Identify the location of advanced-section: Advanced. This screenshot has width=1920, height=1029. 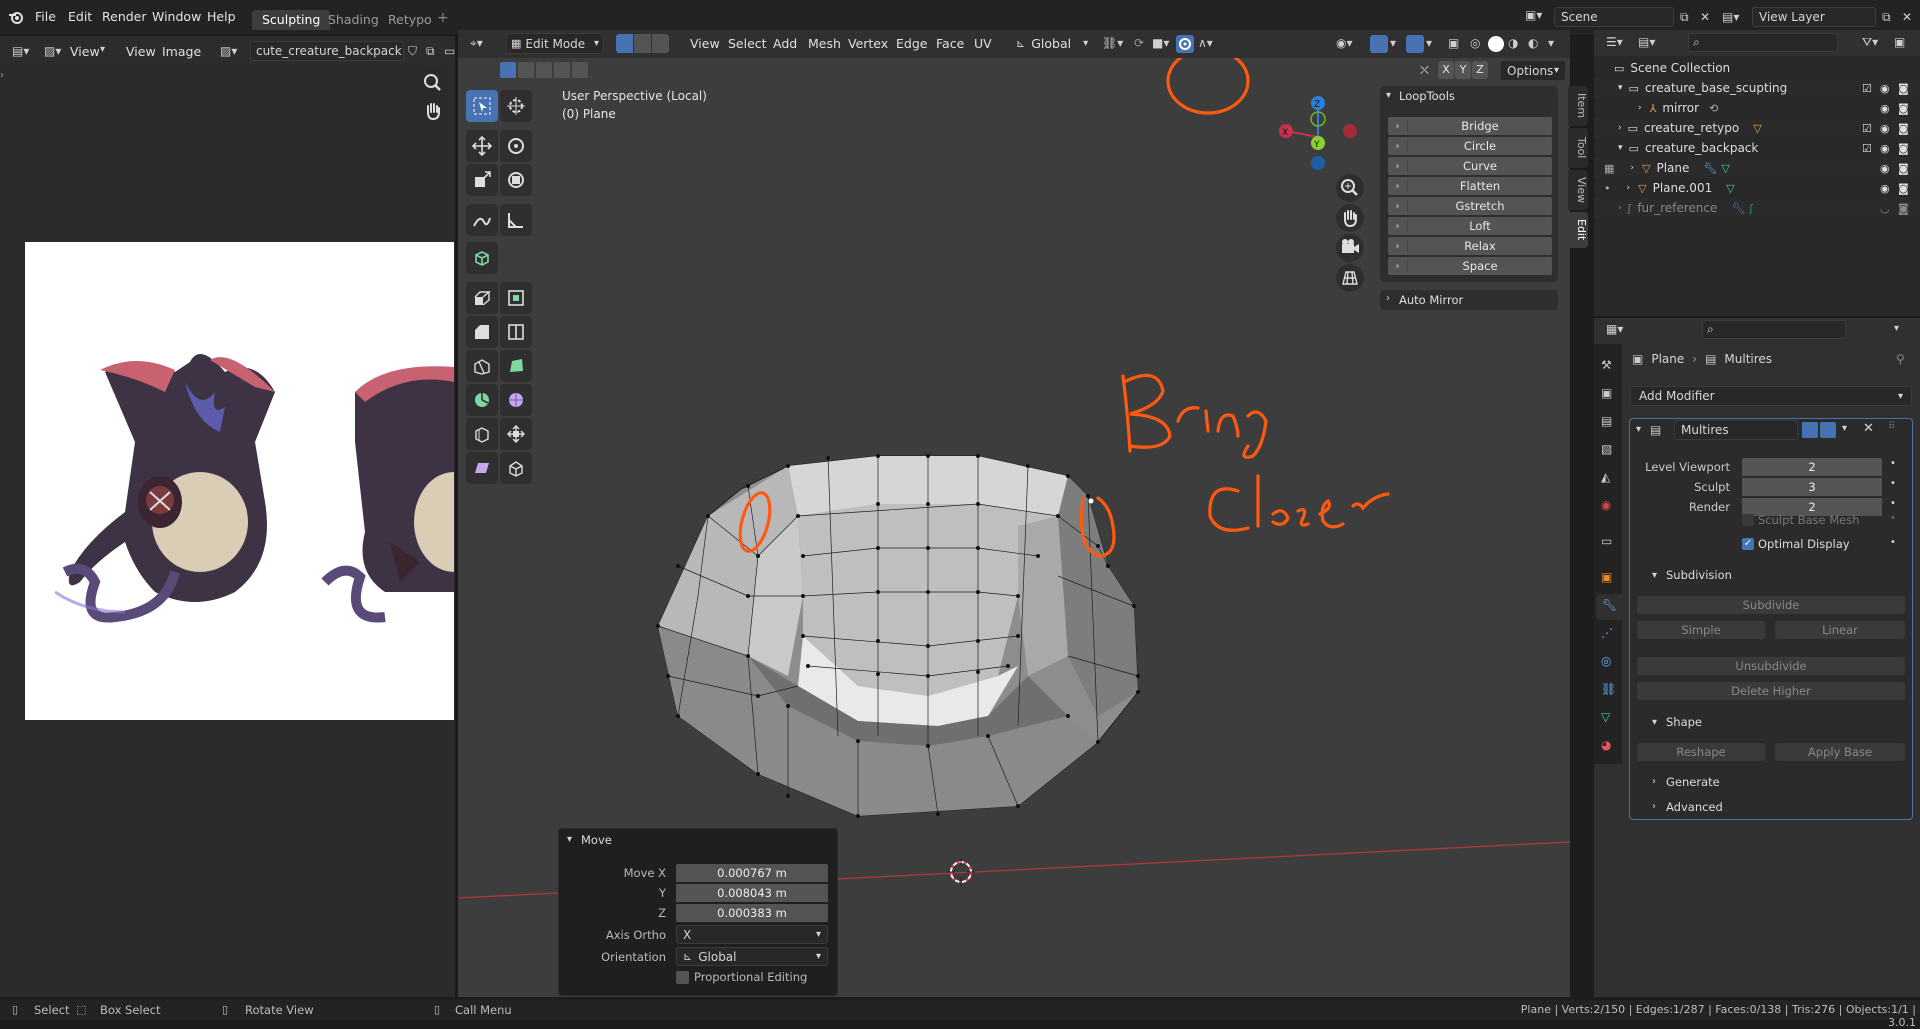
(1694, 807).